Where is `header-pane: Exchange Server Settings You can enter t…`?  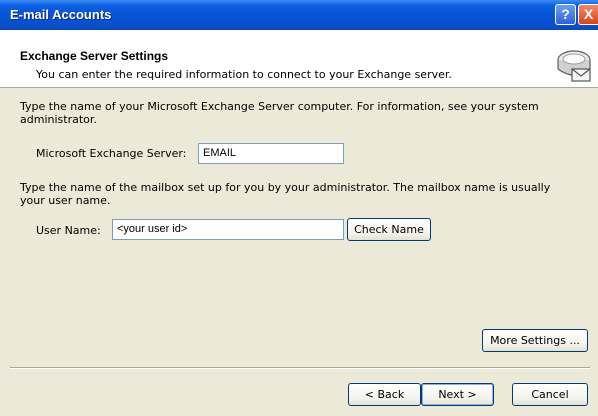 header-pane: Exchange Server Settings You can enter t… is located at coordinates (299, 59).